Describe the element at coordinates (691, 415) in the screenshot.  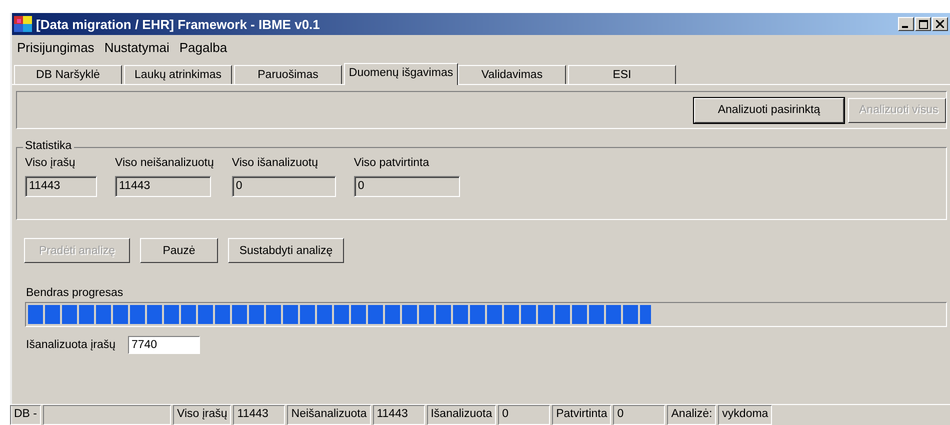
I see `status-label: Analizė:` at that location.